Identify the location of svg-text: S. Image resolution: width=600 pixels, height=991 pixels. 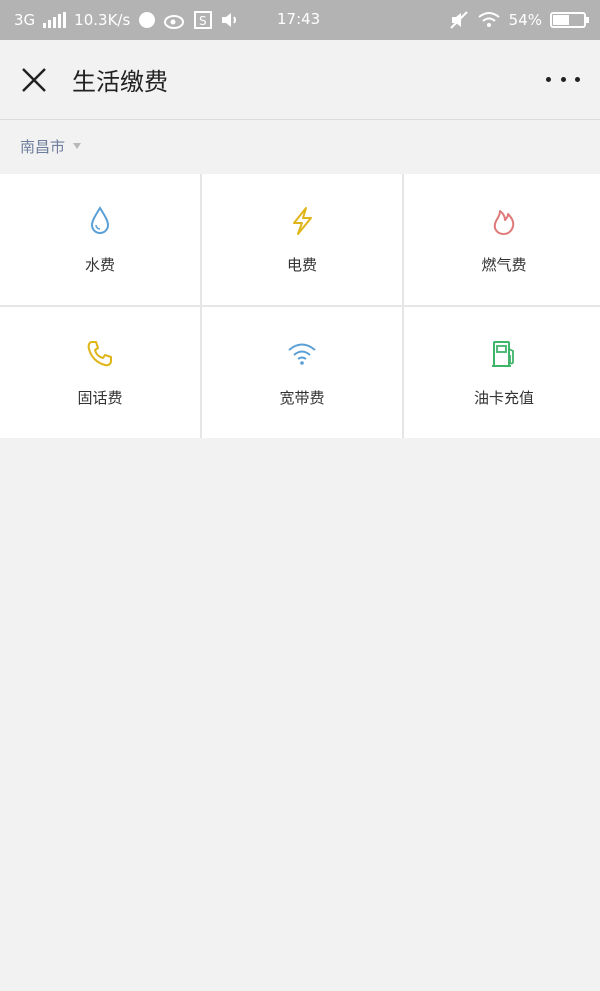
(203, 21).